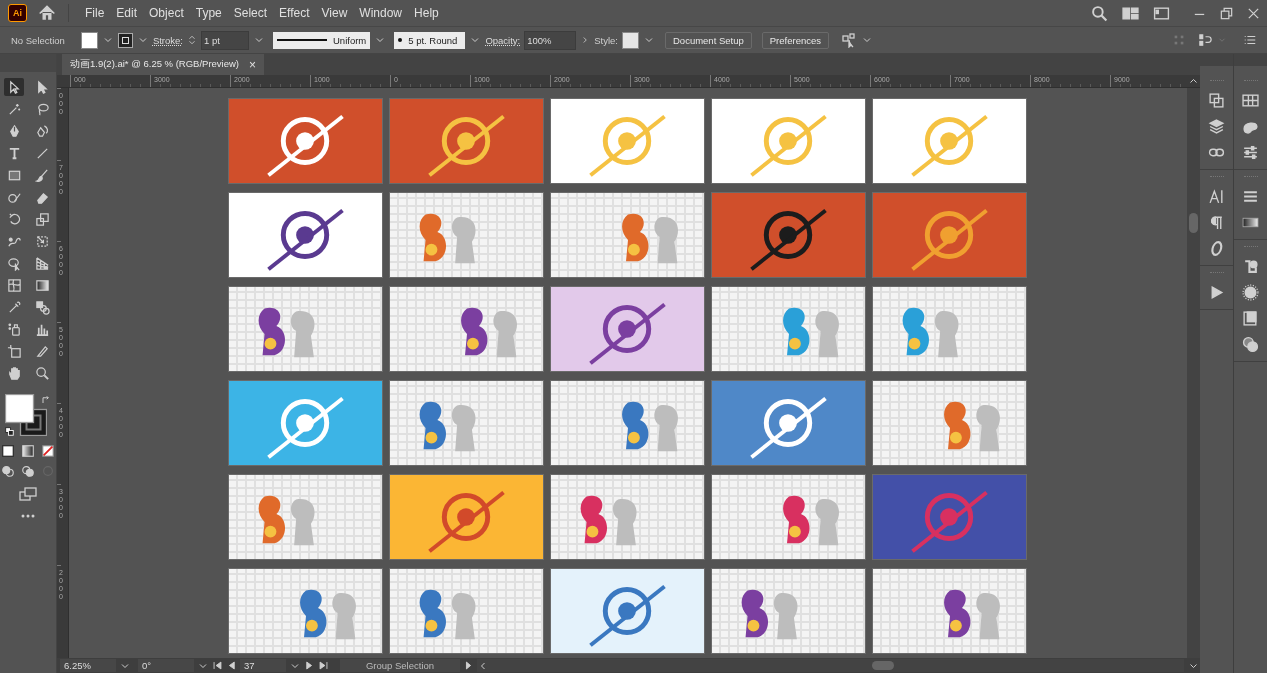 This screenshot has width=1267, height=673. What do you see at coordinates (14, 285) in the screenshot?
I see `mesh-tool-icon` at bounding box center [14, 285].